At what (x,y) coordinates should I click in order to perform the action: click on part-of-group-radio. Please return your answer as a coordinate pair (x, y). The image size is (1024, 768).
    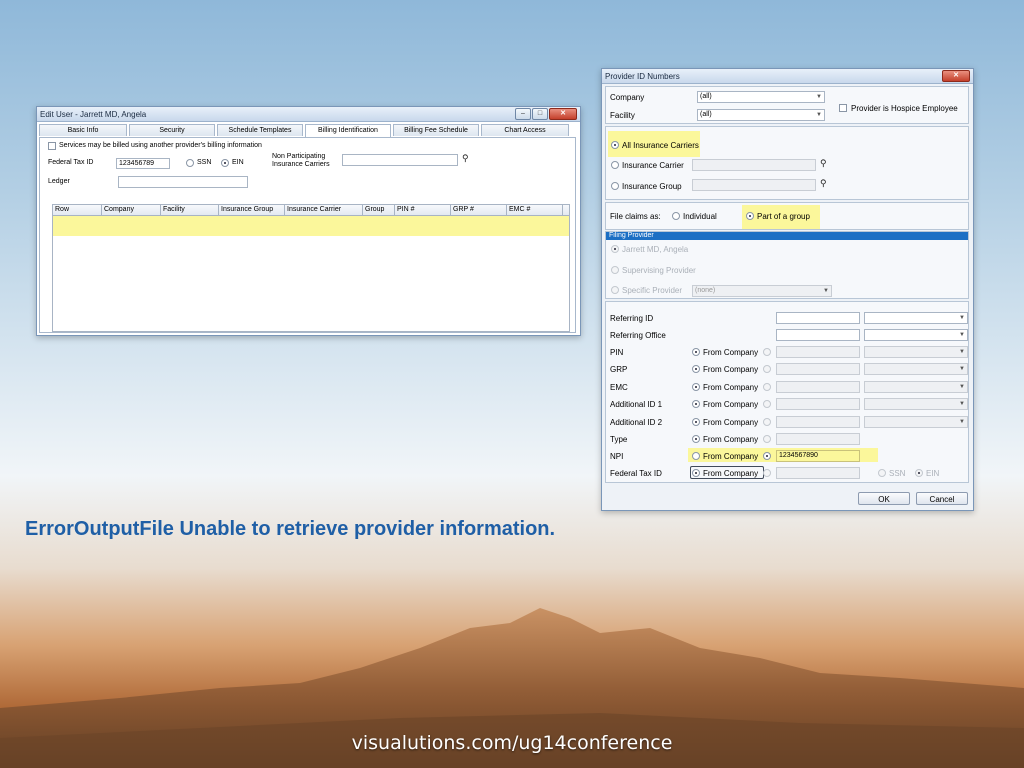
    Looking at the image, I should click on (750, 216).